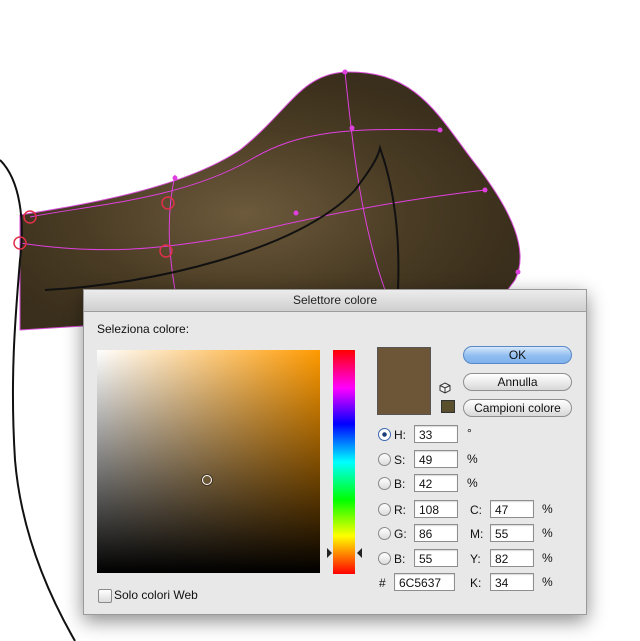 The image size is (640, 641). Describe the element at coordinates (384, 533) in the screenshot. I see `green-radio` at that location.